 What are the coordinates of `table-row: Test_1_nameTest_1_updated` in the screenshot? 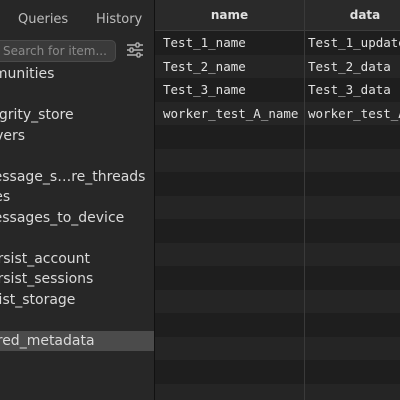 It's located at (277, 43).